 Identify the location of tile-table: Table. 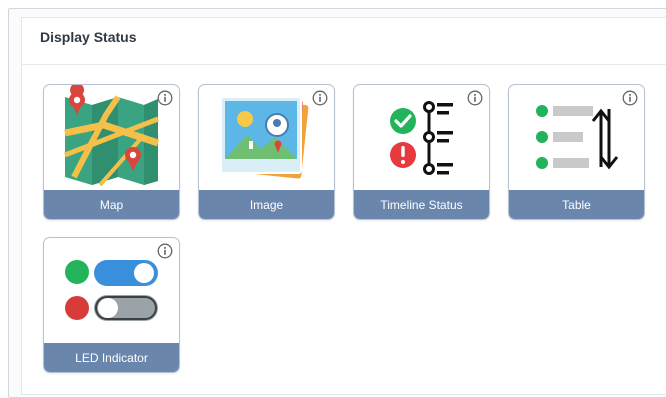
(576, 152).